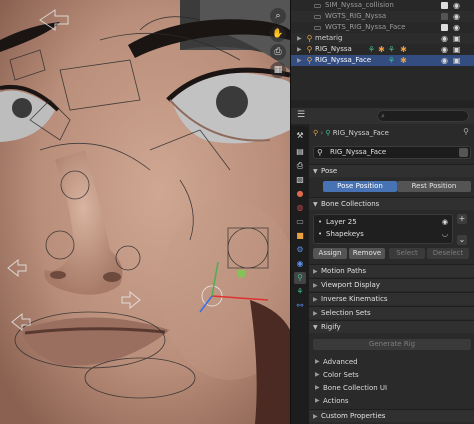  Describe the element at coordinates (382, 5) in the screenshot. I see `outliner-row-sim-nyssa-collision: ▭ SIM_Nyssa_collision ◉` at that location.